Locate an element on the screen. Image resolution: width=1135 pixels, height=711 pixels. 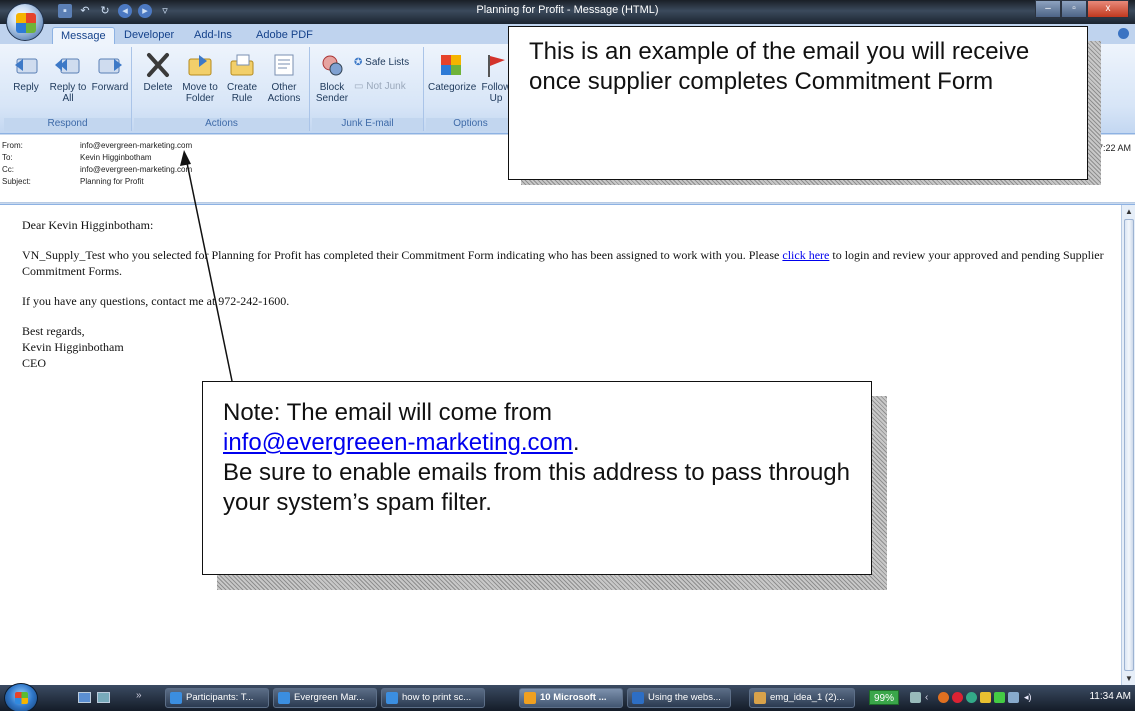
tab-developer: Developer is located at coordinates (149, 35).